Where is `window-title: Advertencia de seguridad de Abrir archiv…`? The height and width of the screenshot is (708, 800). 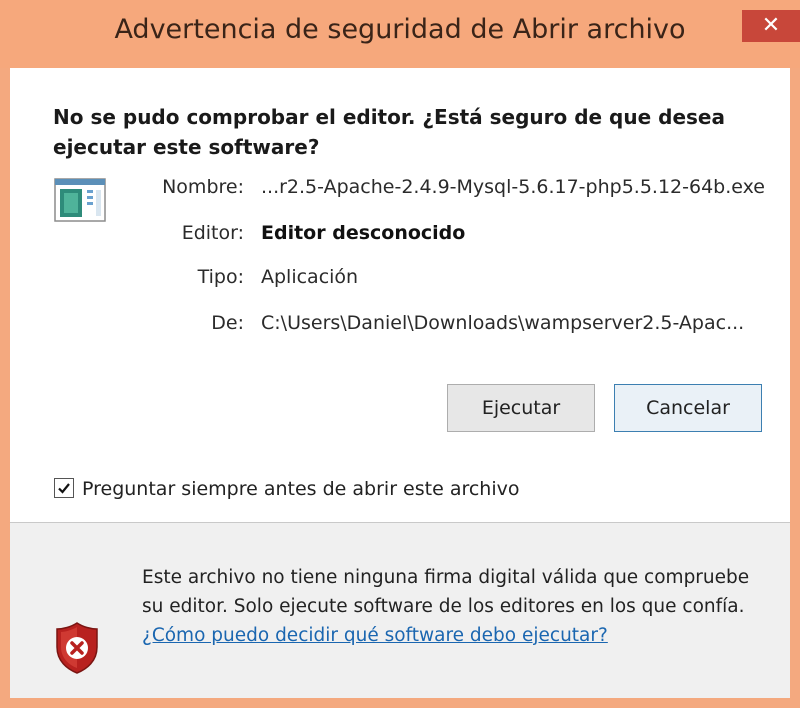
window-title: Advertencia de seguridad de Abrir archiv… is located at coordinates (400, 29).